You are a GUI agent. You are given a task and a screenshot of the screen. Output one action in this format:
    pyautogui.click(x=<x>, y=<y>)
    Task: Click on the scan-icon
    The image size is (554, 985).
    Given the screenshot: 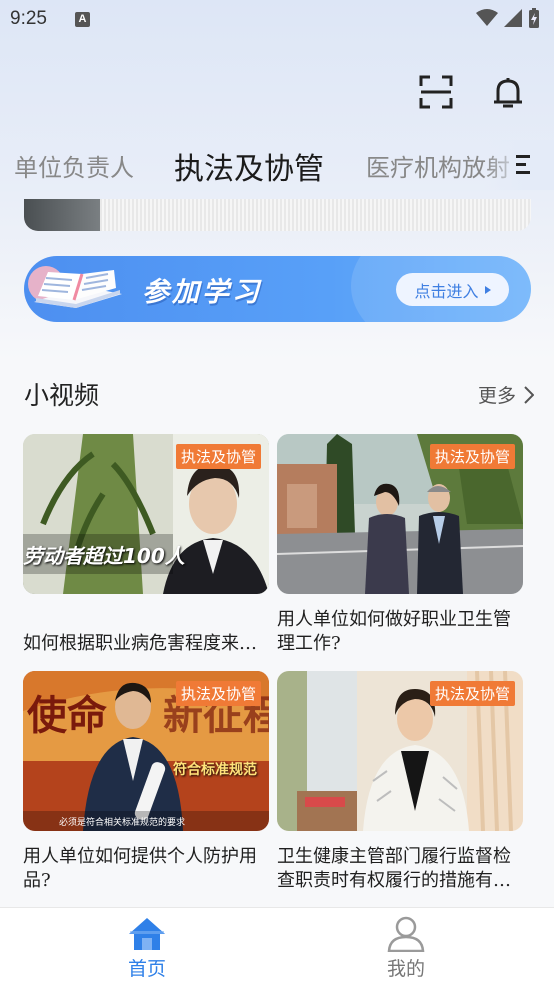 What is the action you would take?
    pyautogui.click(x=436, y=92)
    